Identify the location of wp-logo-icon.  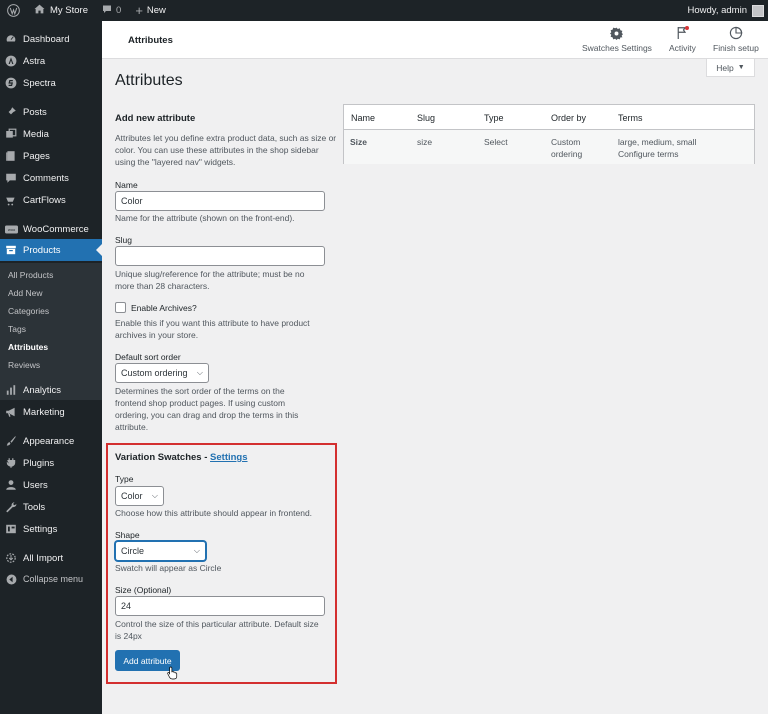
(13, 10).